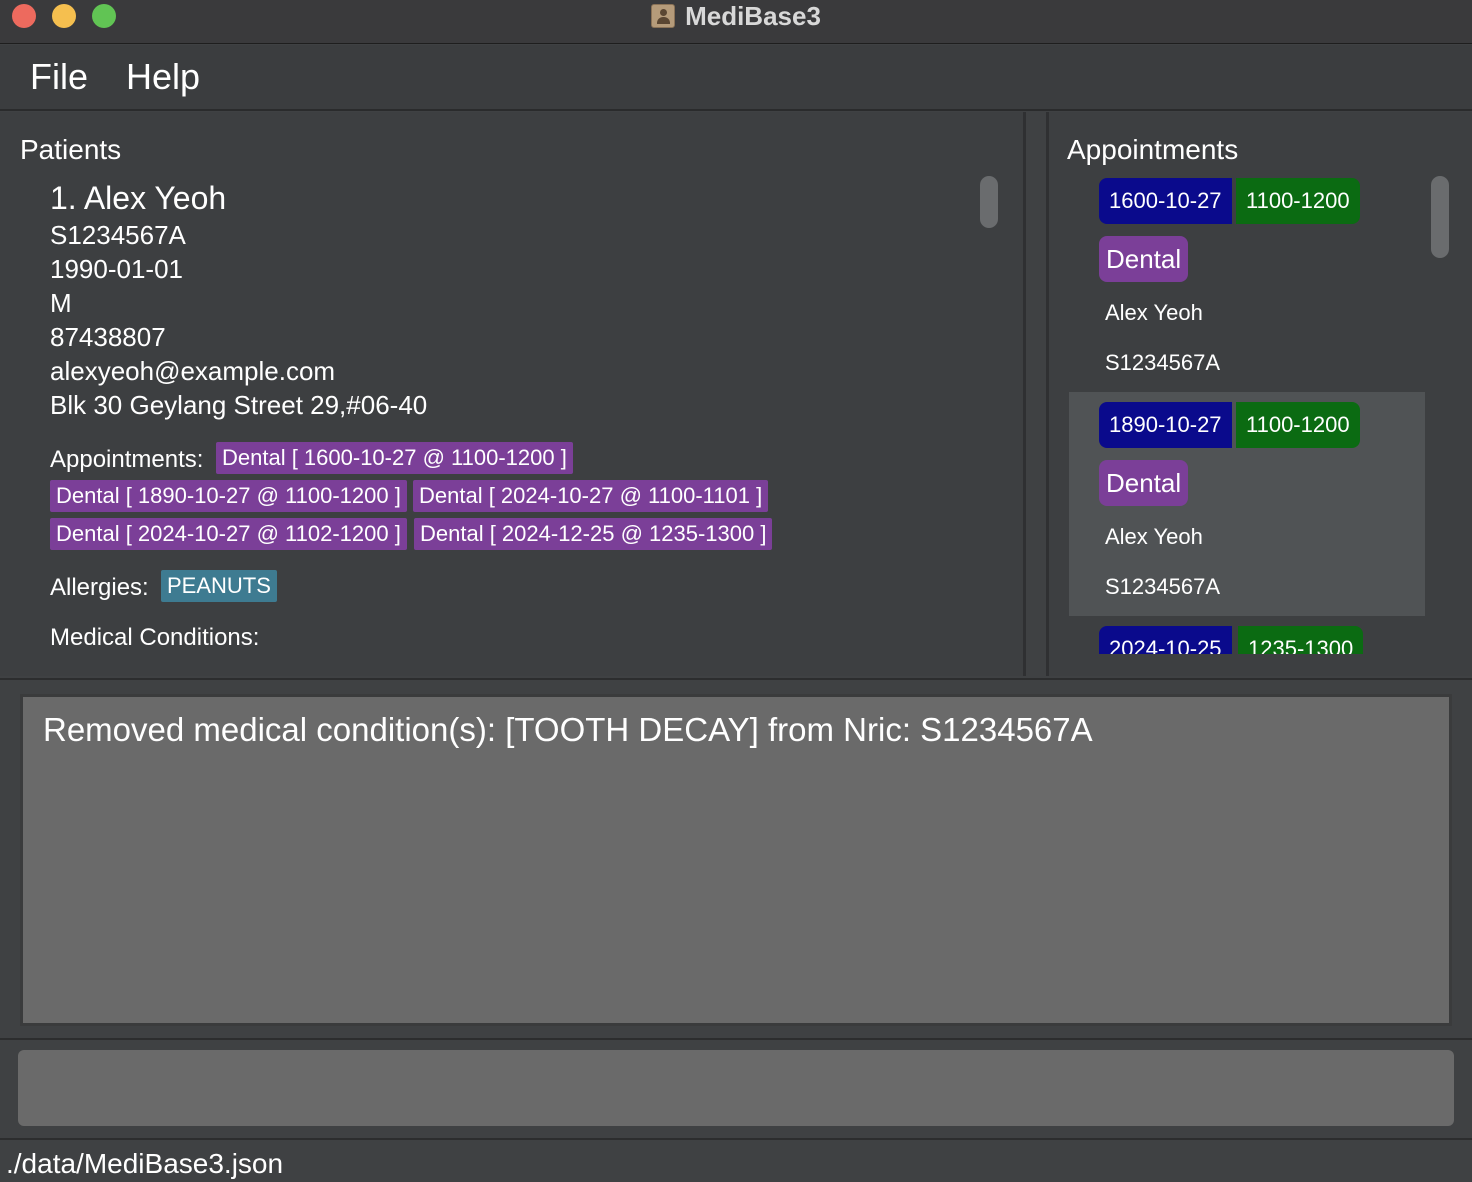 Image resolution: width=1472 pixels, height=1182 pixels. I want to click on patient-phone: 87438807, so click(108, 337).